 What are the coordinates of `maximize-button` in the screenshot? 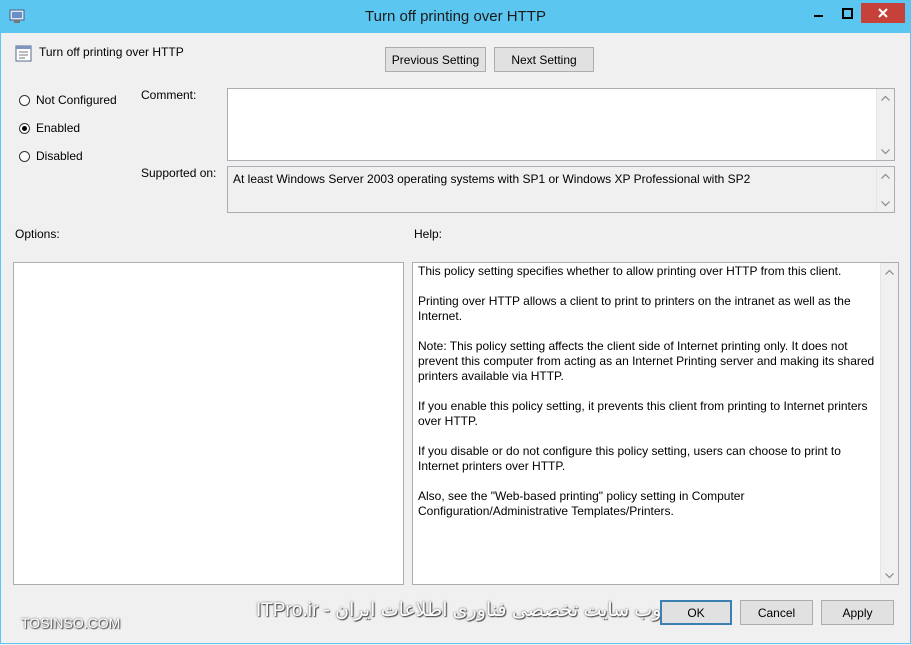 It's located at (847, 13).